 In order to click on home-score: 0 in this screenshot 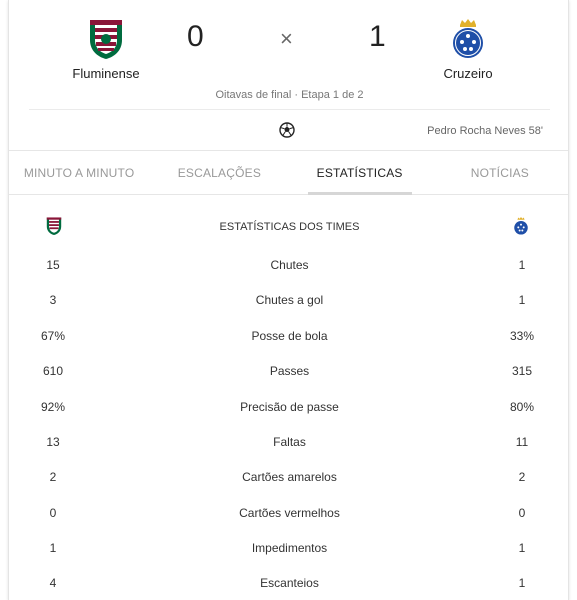, I will do `click(195, 36)`.